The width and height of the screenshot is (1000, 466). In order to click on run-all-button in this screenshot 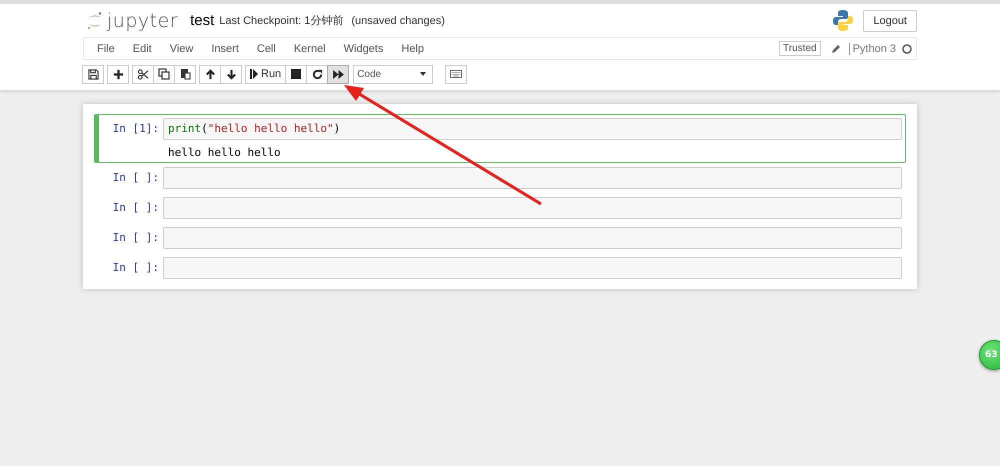, I will do `click(338, 74)`.